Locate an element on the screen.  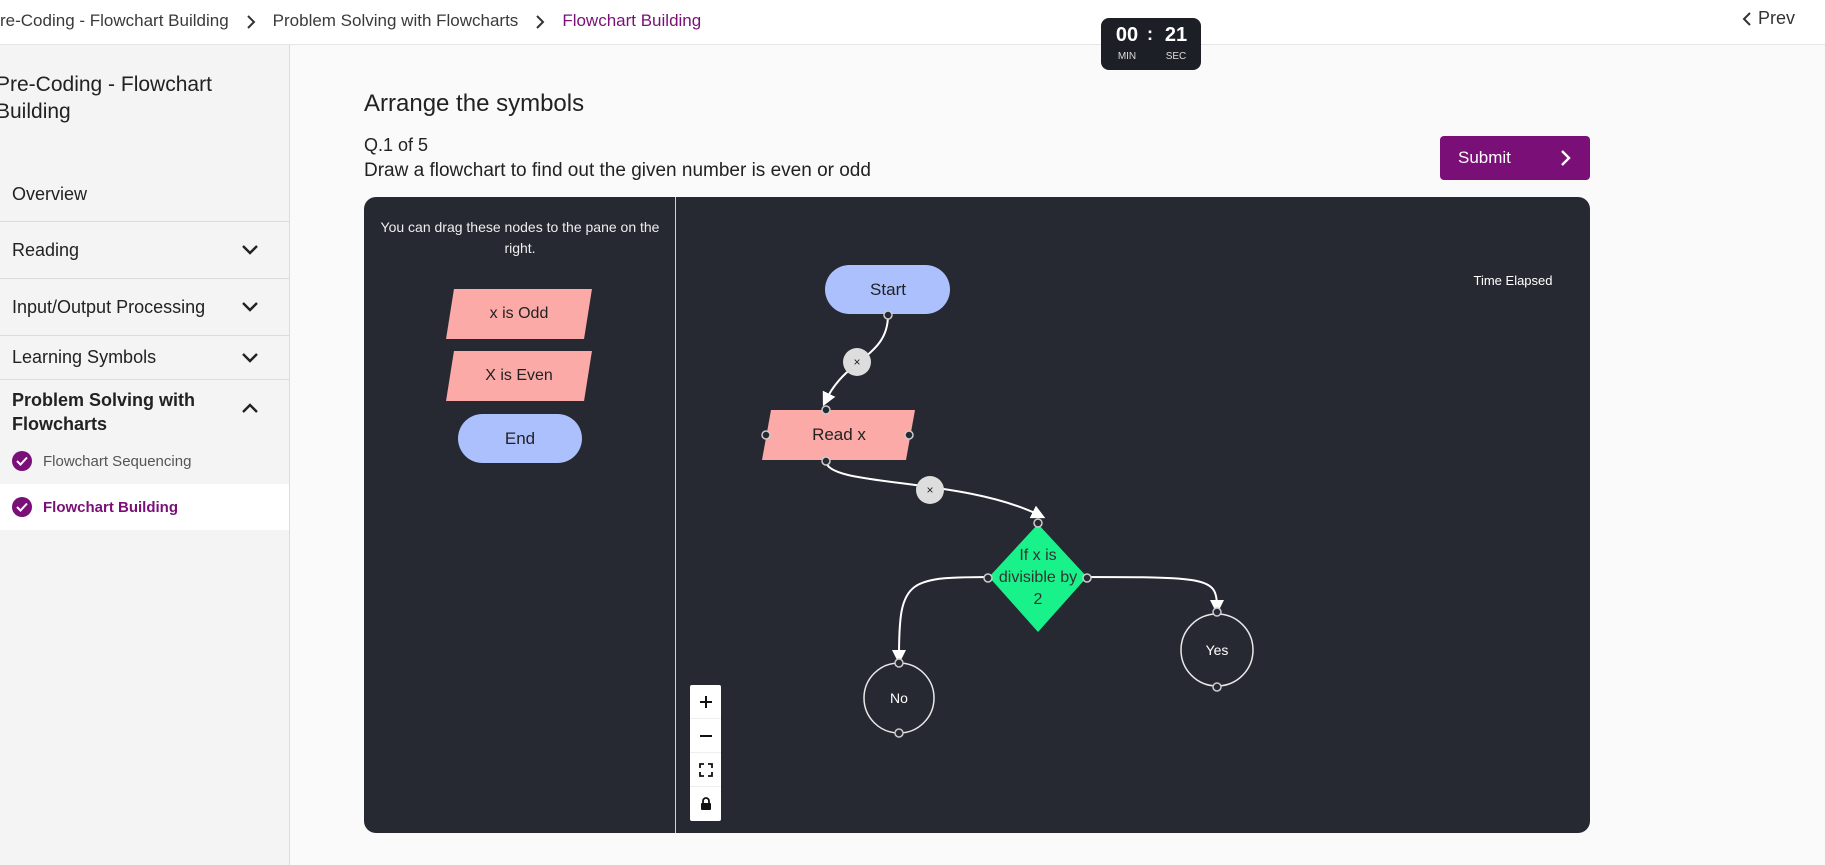
course-title: Pre-Coding - Flowchart Building is located at coordinates (106, 98).